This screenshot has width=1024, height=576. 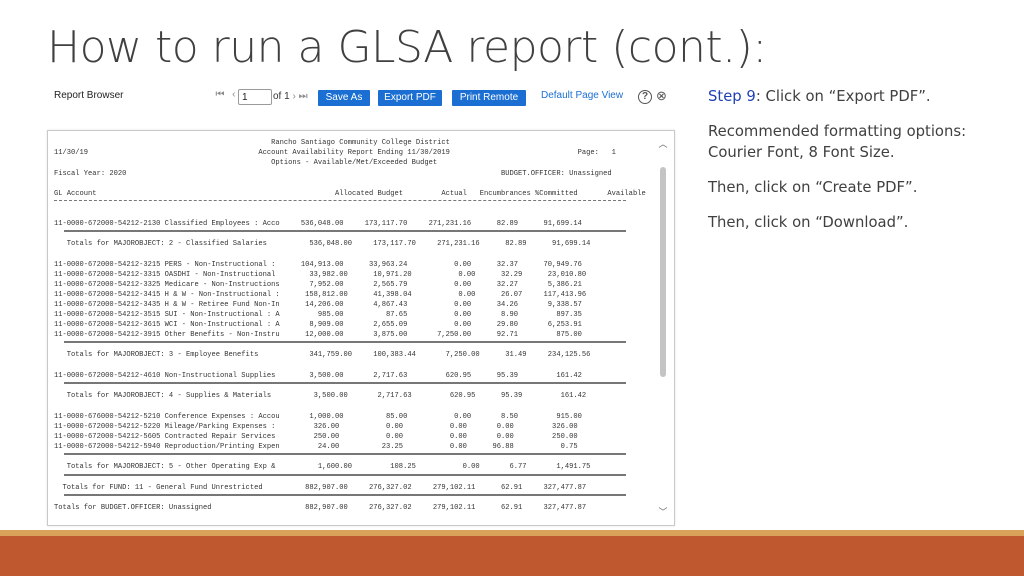 What do you see at coordinates (89, 95) in the screenshot?
I see `report-browser-title: Report Browser` at bounding box center [89, 95].